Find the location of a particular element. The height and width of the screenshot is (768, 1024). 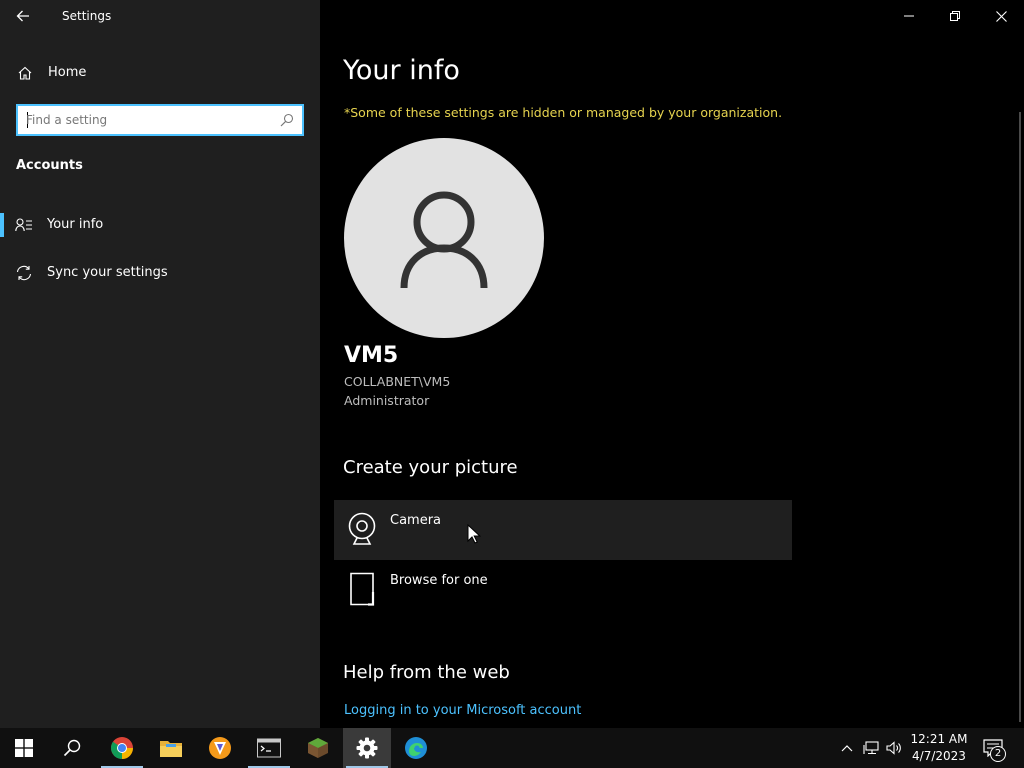

edge-icon is located at coordinates (416, 748).